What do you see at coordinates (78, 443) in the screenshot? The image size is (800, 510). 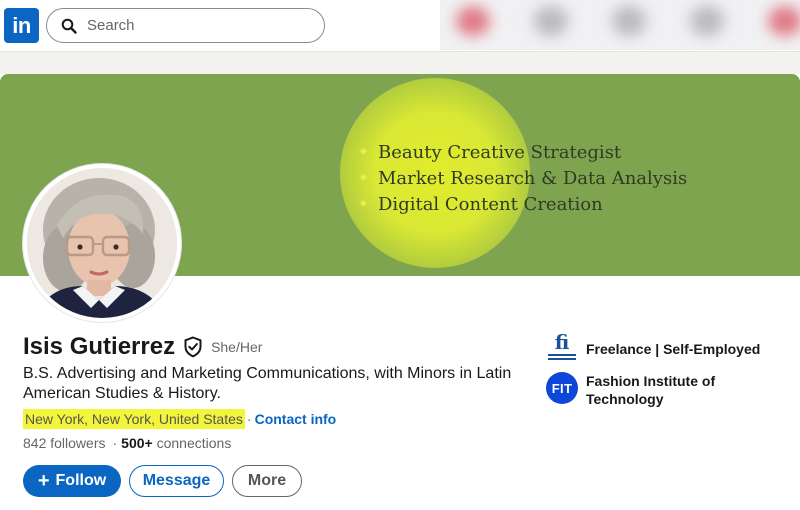 I see `followers-label: followers` at bounding box center [78, 443].